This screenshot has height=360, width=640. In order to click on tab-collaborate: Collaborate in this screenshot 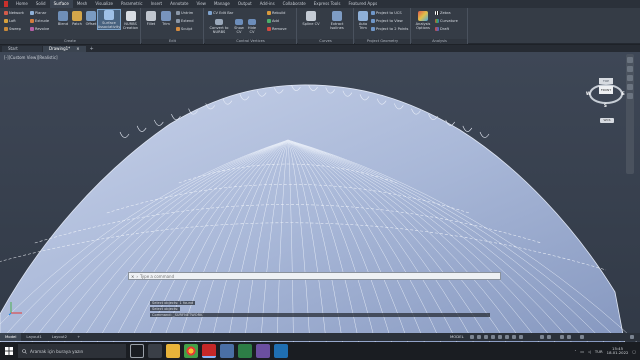, I will do `click(294, 4)`.